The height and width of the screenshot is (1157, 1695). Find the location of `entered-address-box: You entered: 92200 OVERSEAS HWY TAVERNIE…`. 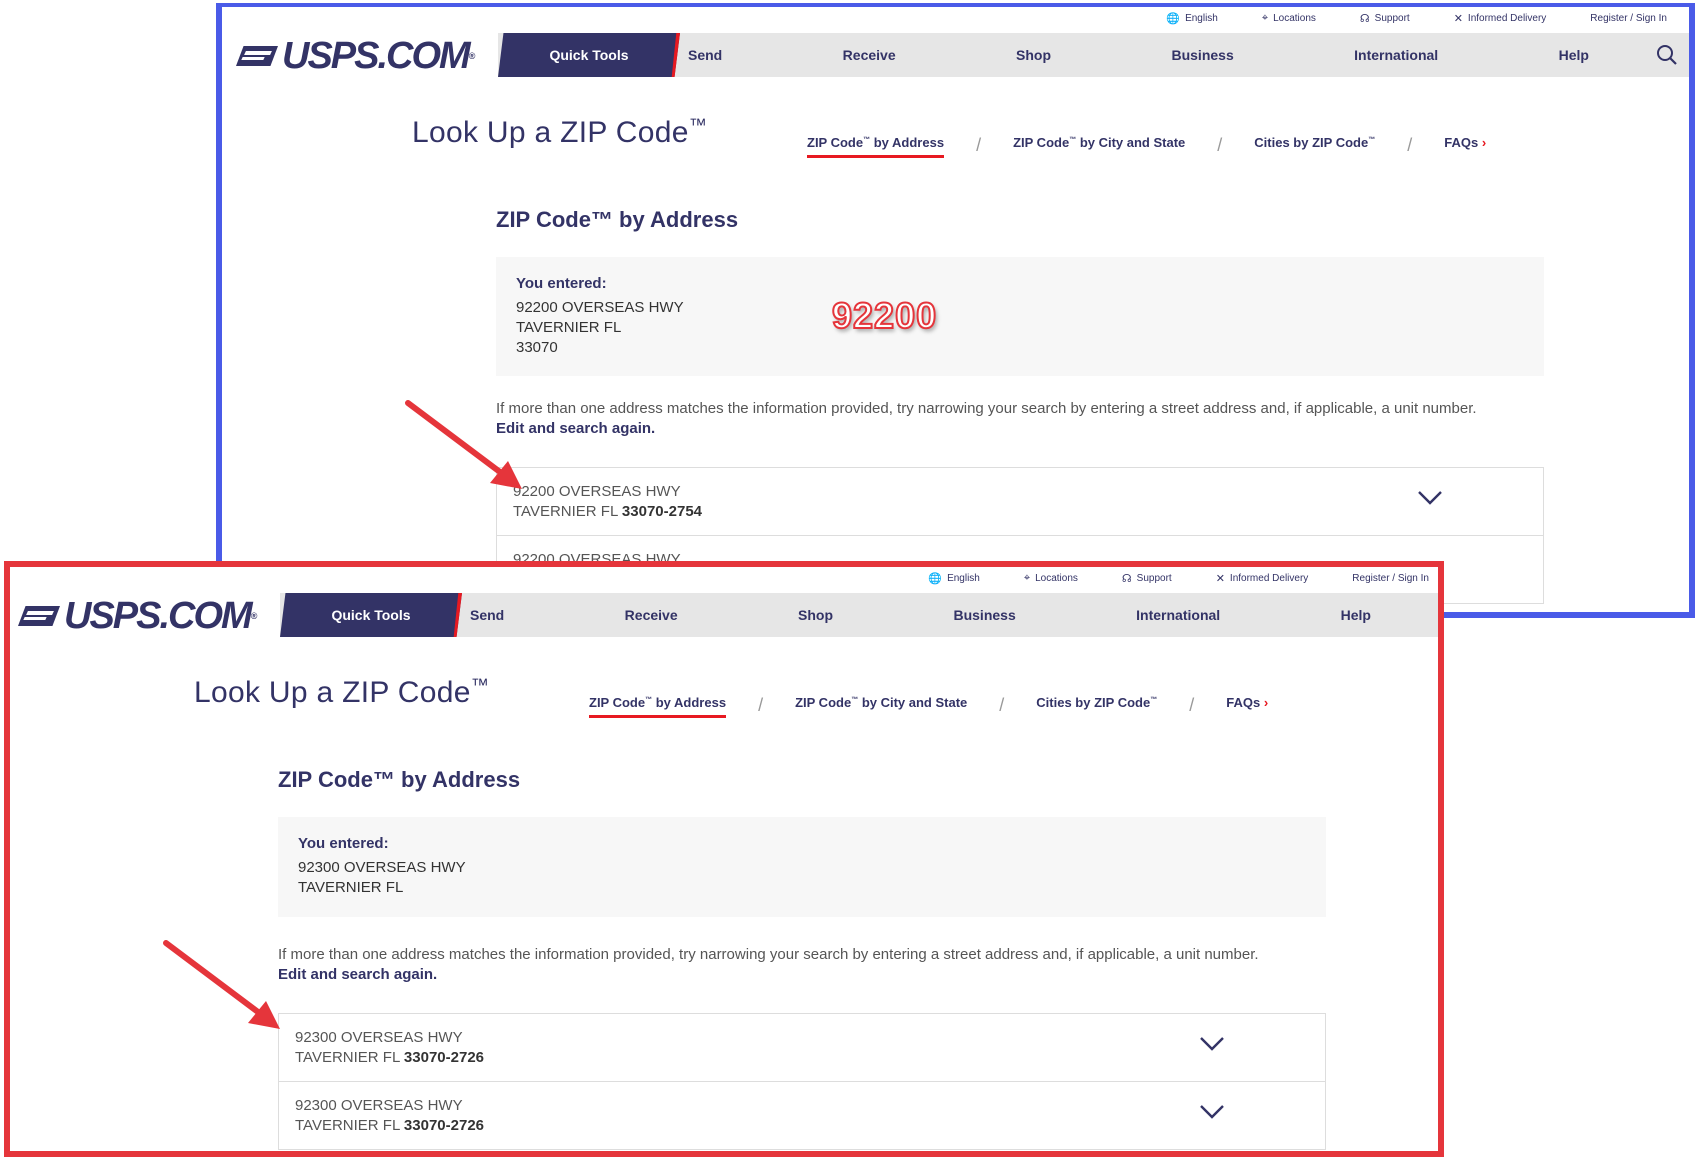

entered-address-box: You entered: 92200 OVERSEAS HWY TAVERNIE… is located at coordinates (1020, 316).